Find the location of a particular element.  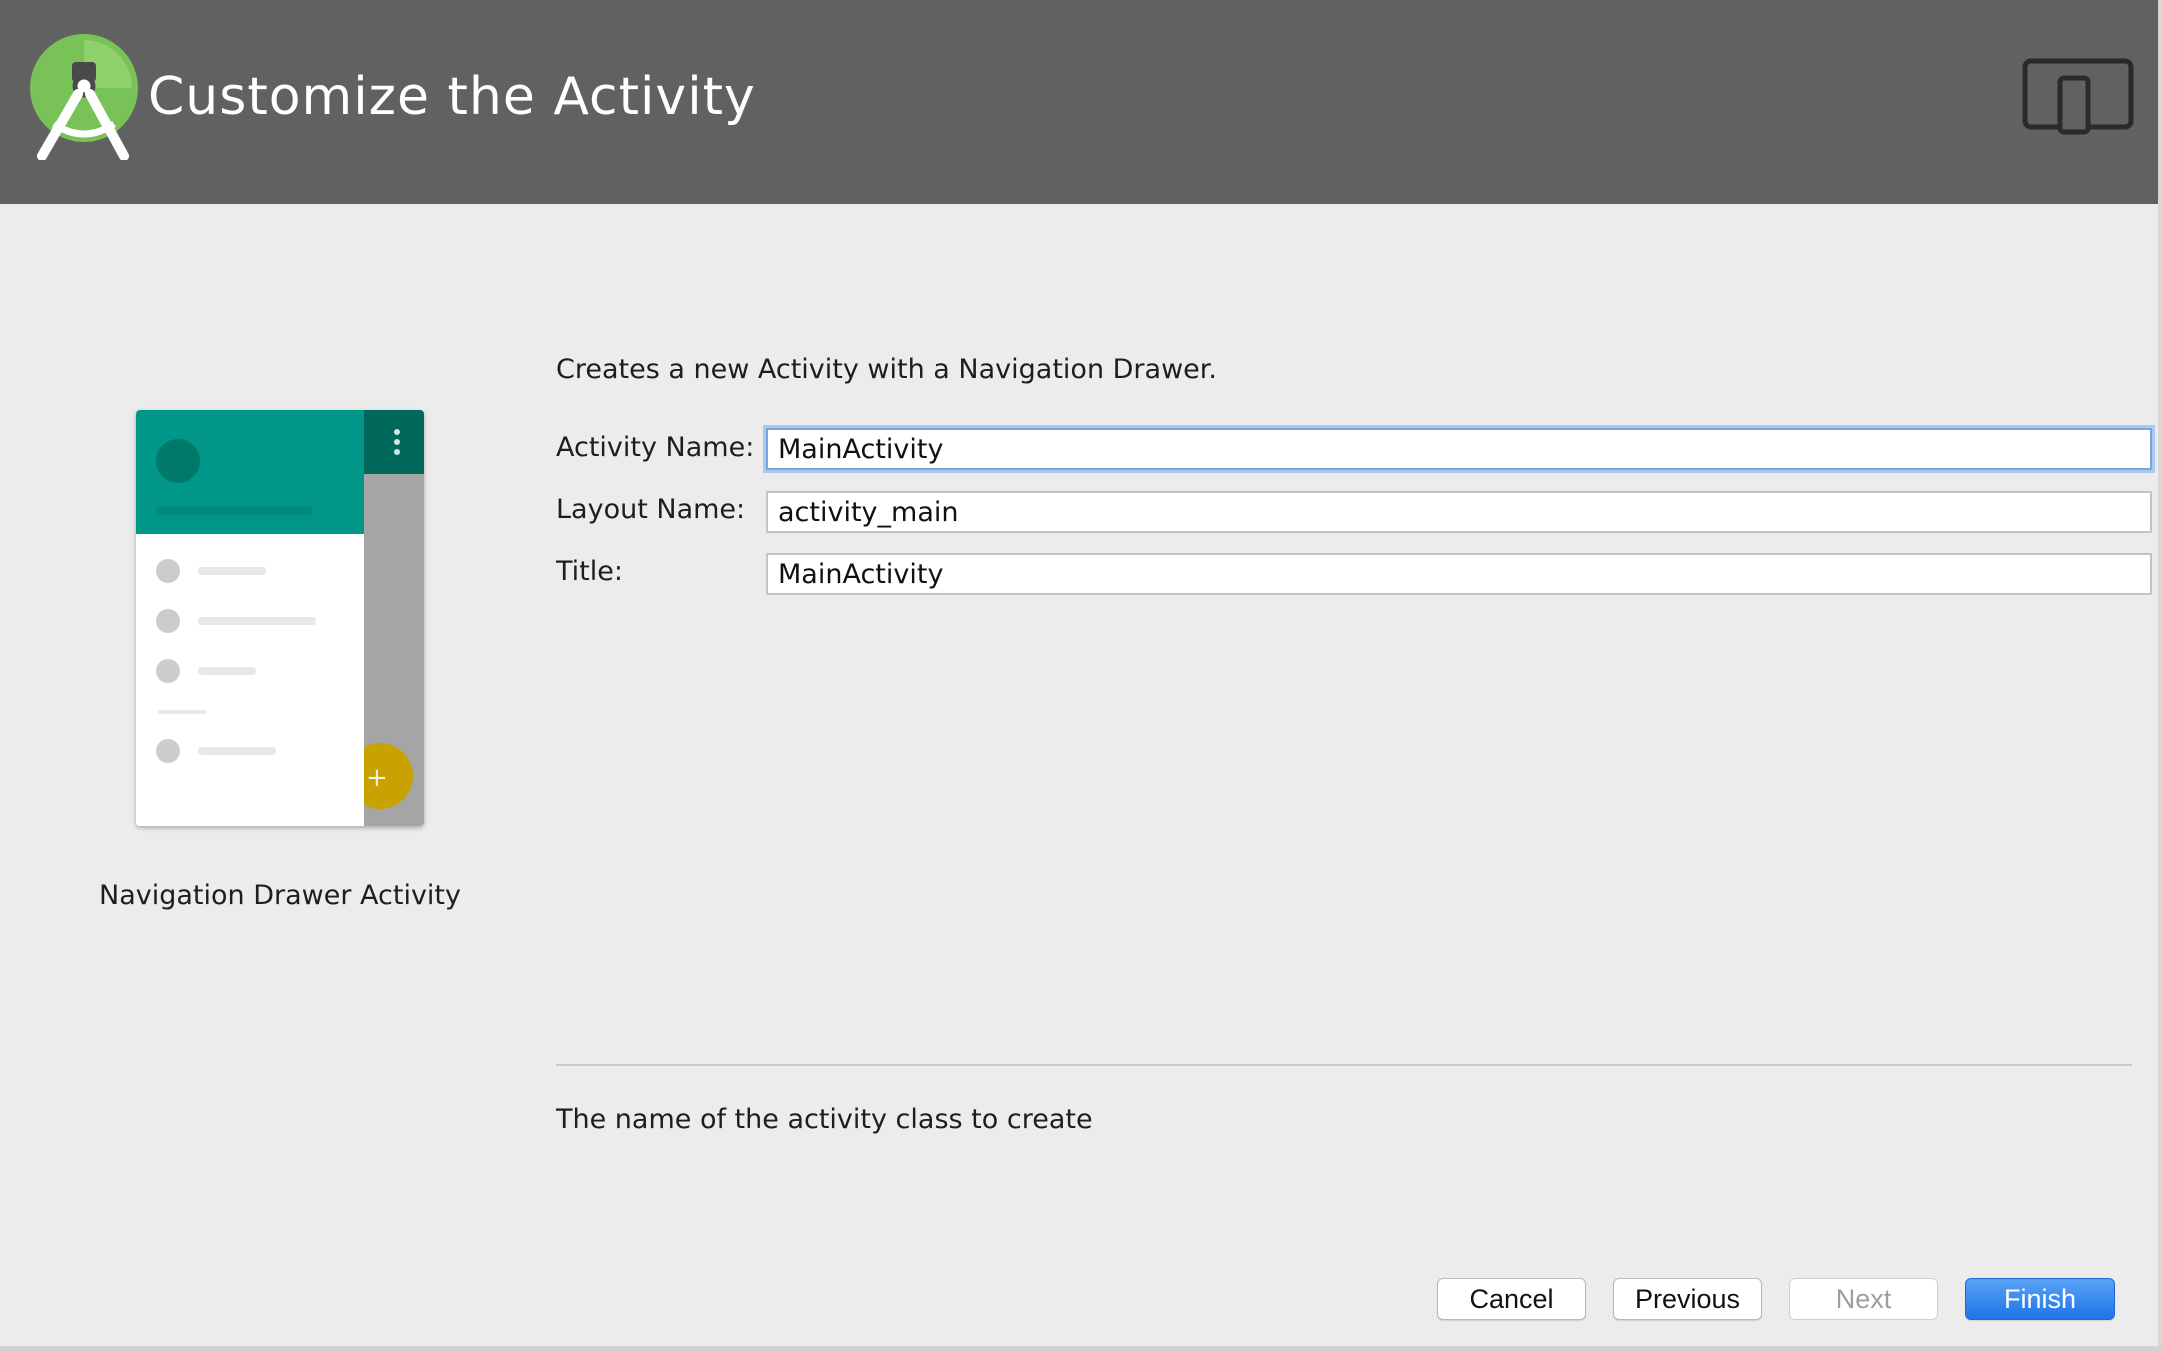

tablet-phone-icon is located at coordinates (2078, 96).